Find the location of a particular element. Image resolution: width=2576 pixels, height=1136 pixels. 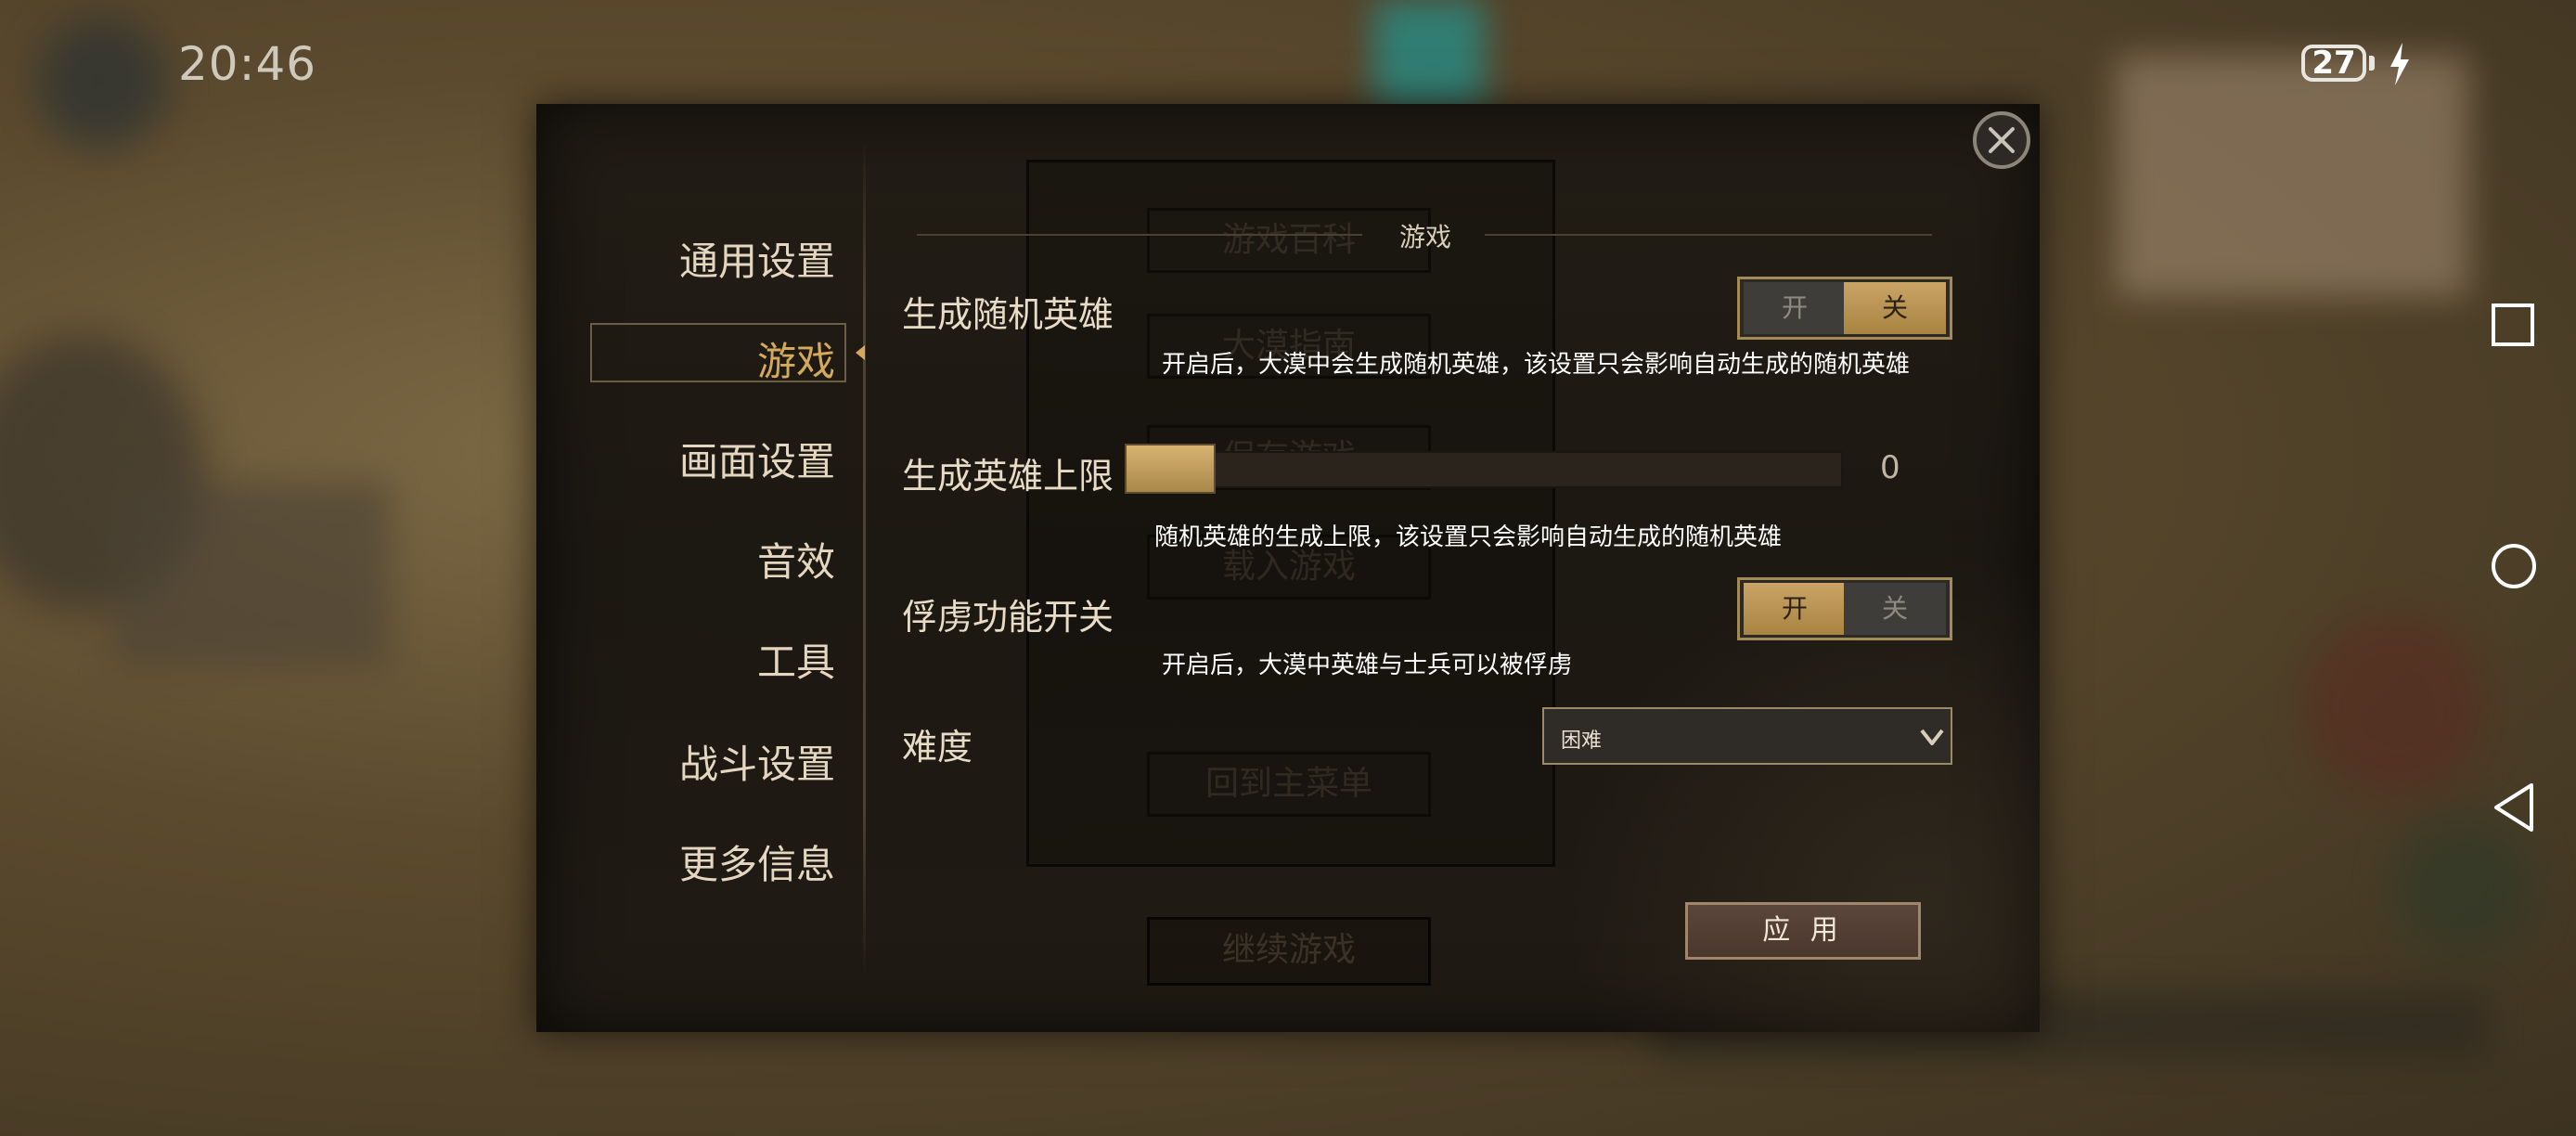

hero-limit-description: 随机英雄的生成上限，该设置只会影响自动生成的随机英雄 is located at coordinates (1468, 537).